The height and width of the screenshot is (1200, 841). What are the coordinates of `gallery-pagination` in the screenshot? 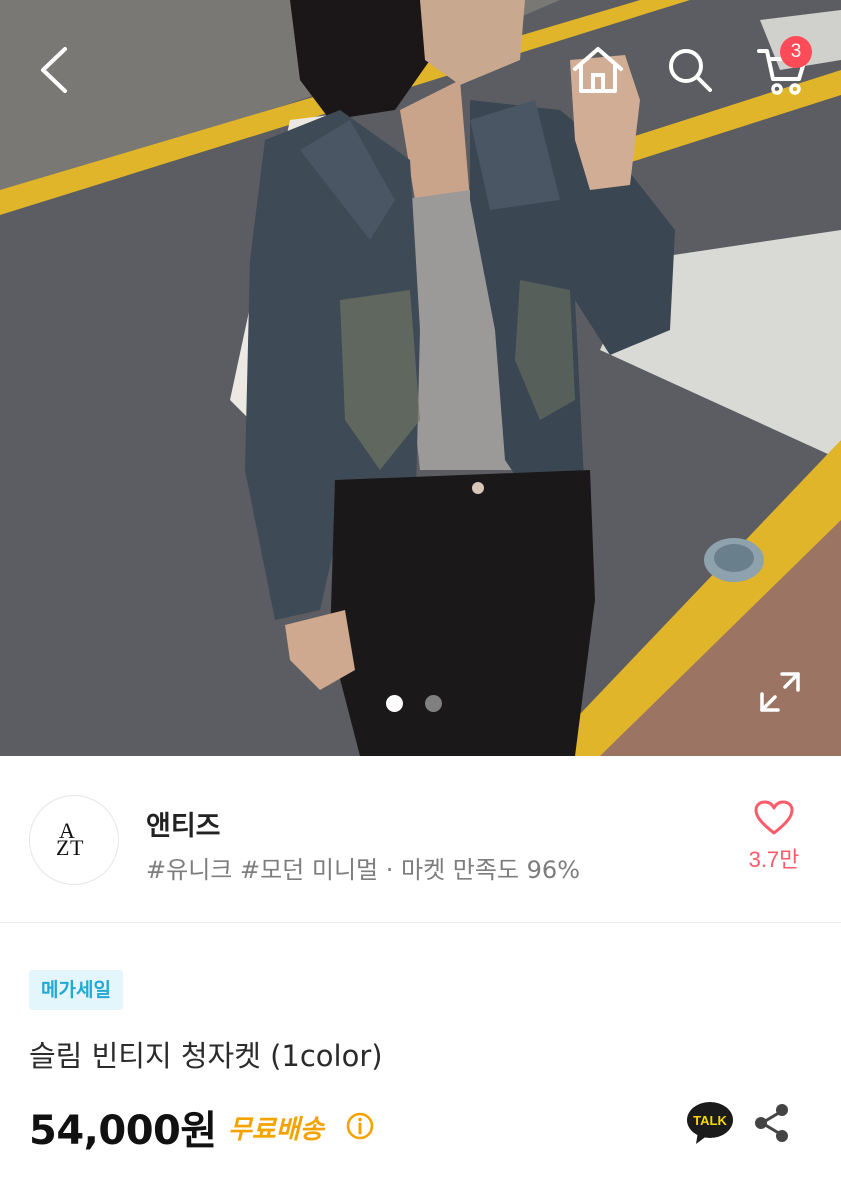 It's located at (414, 703).